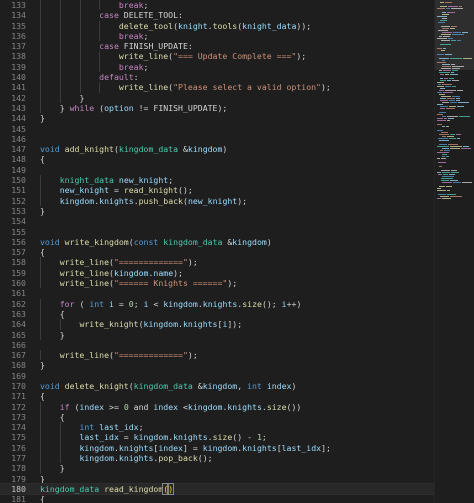 This screenshot has width=474, height=503. I want to click on code-token: kingdom_data, so click(163, 385).